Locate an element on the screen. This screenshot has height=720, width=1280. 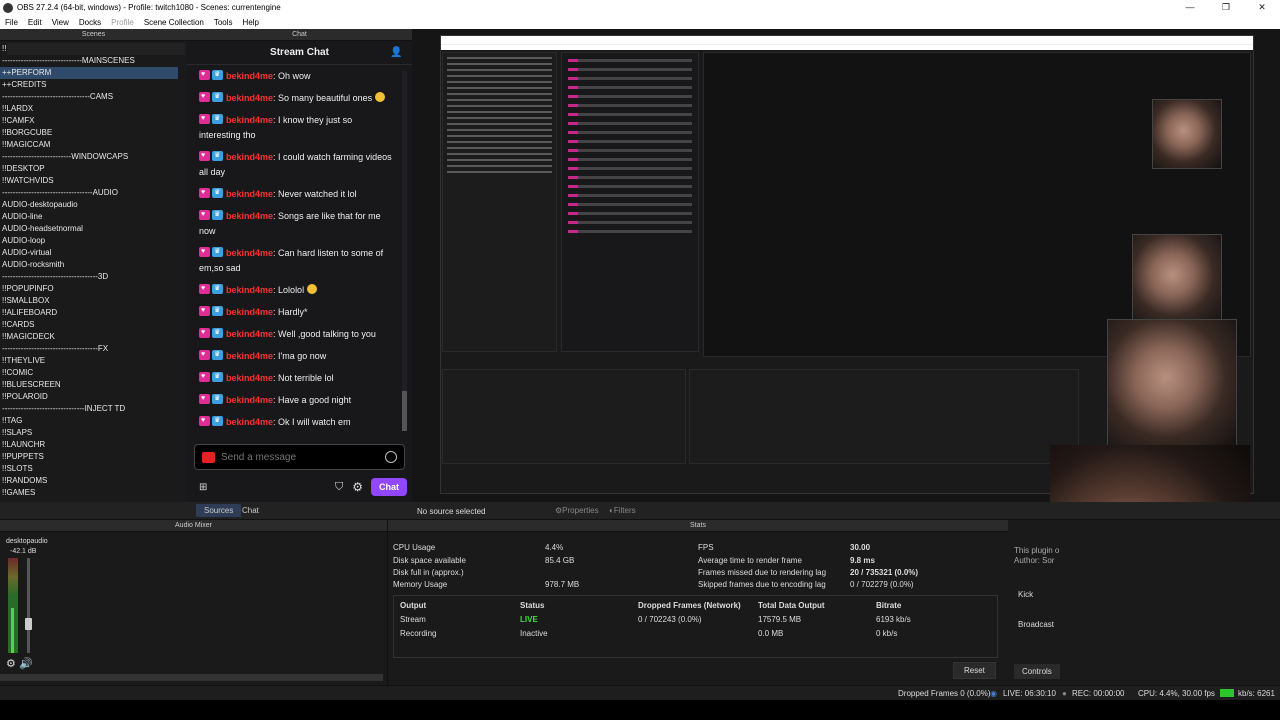
scene-item: !!WATCHVIDS is located at coordinates (89, 181).